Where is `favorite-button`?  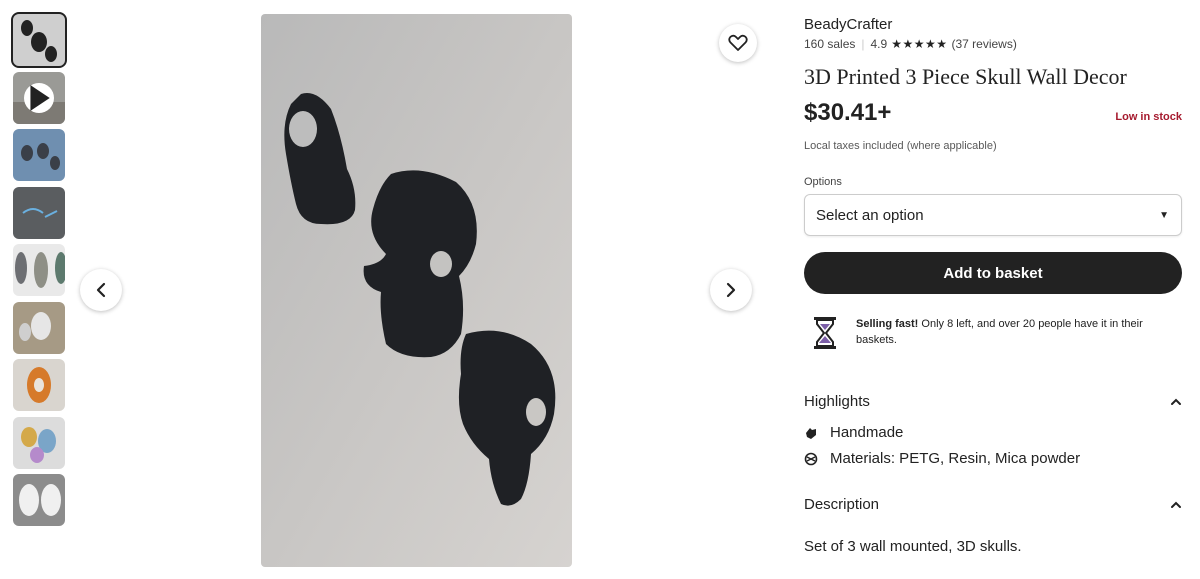 favorite-button is located at coordinates (738, 43).